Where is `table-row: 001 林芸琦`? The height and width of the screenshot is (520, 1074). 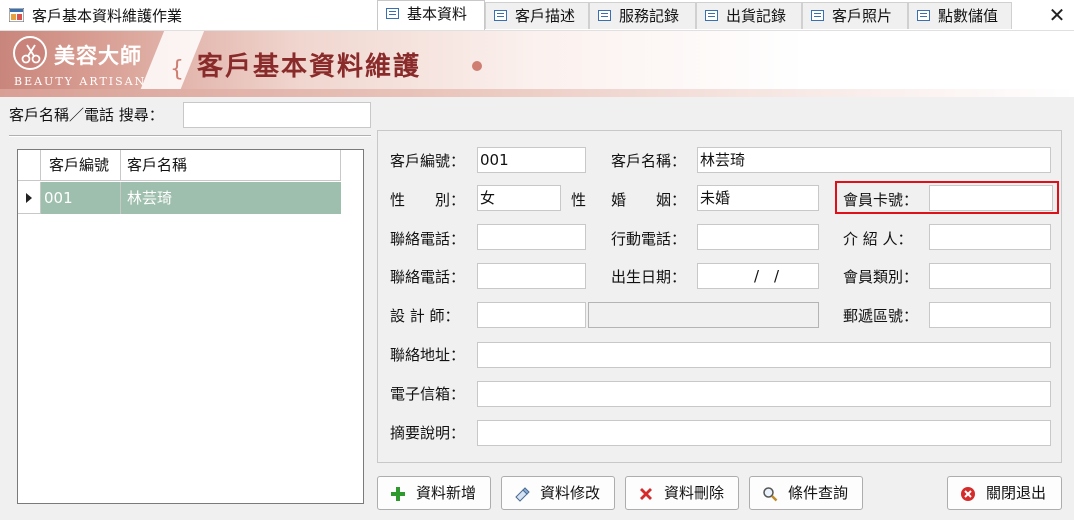
table-row: 001 林芸琦 is located at coordinates (179, 198).